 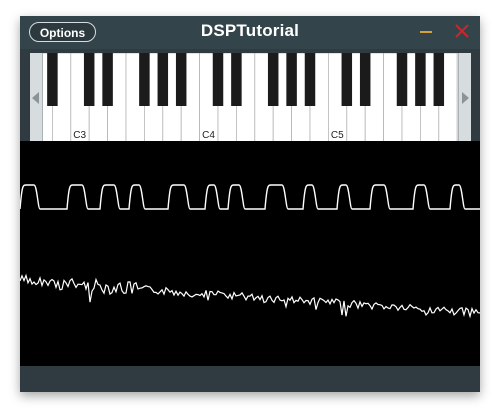 What do you see at coordinates (250, 379) in the screenshot?
I see `bottom-bar` at bounding box center [250, 379].